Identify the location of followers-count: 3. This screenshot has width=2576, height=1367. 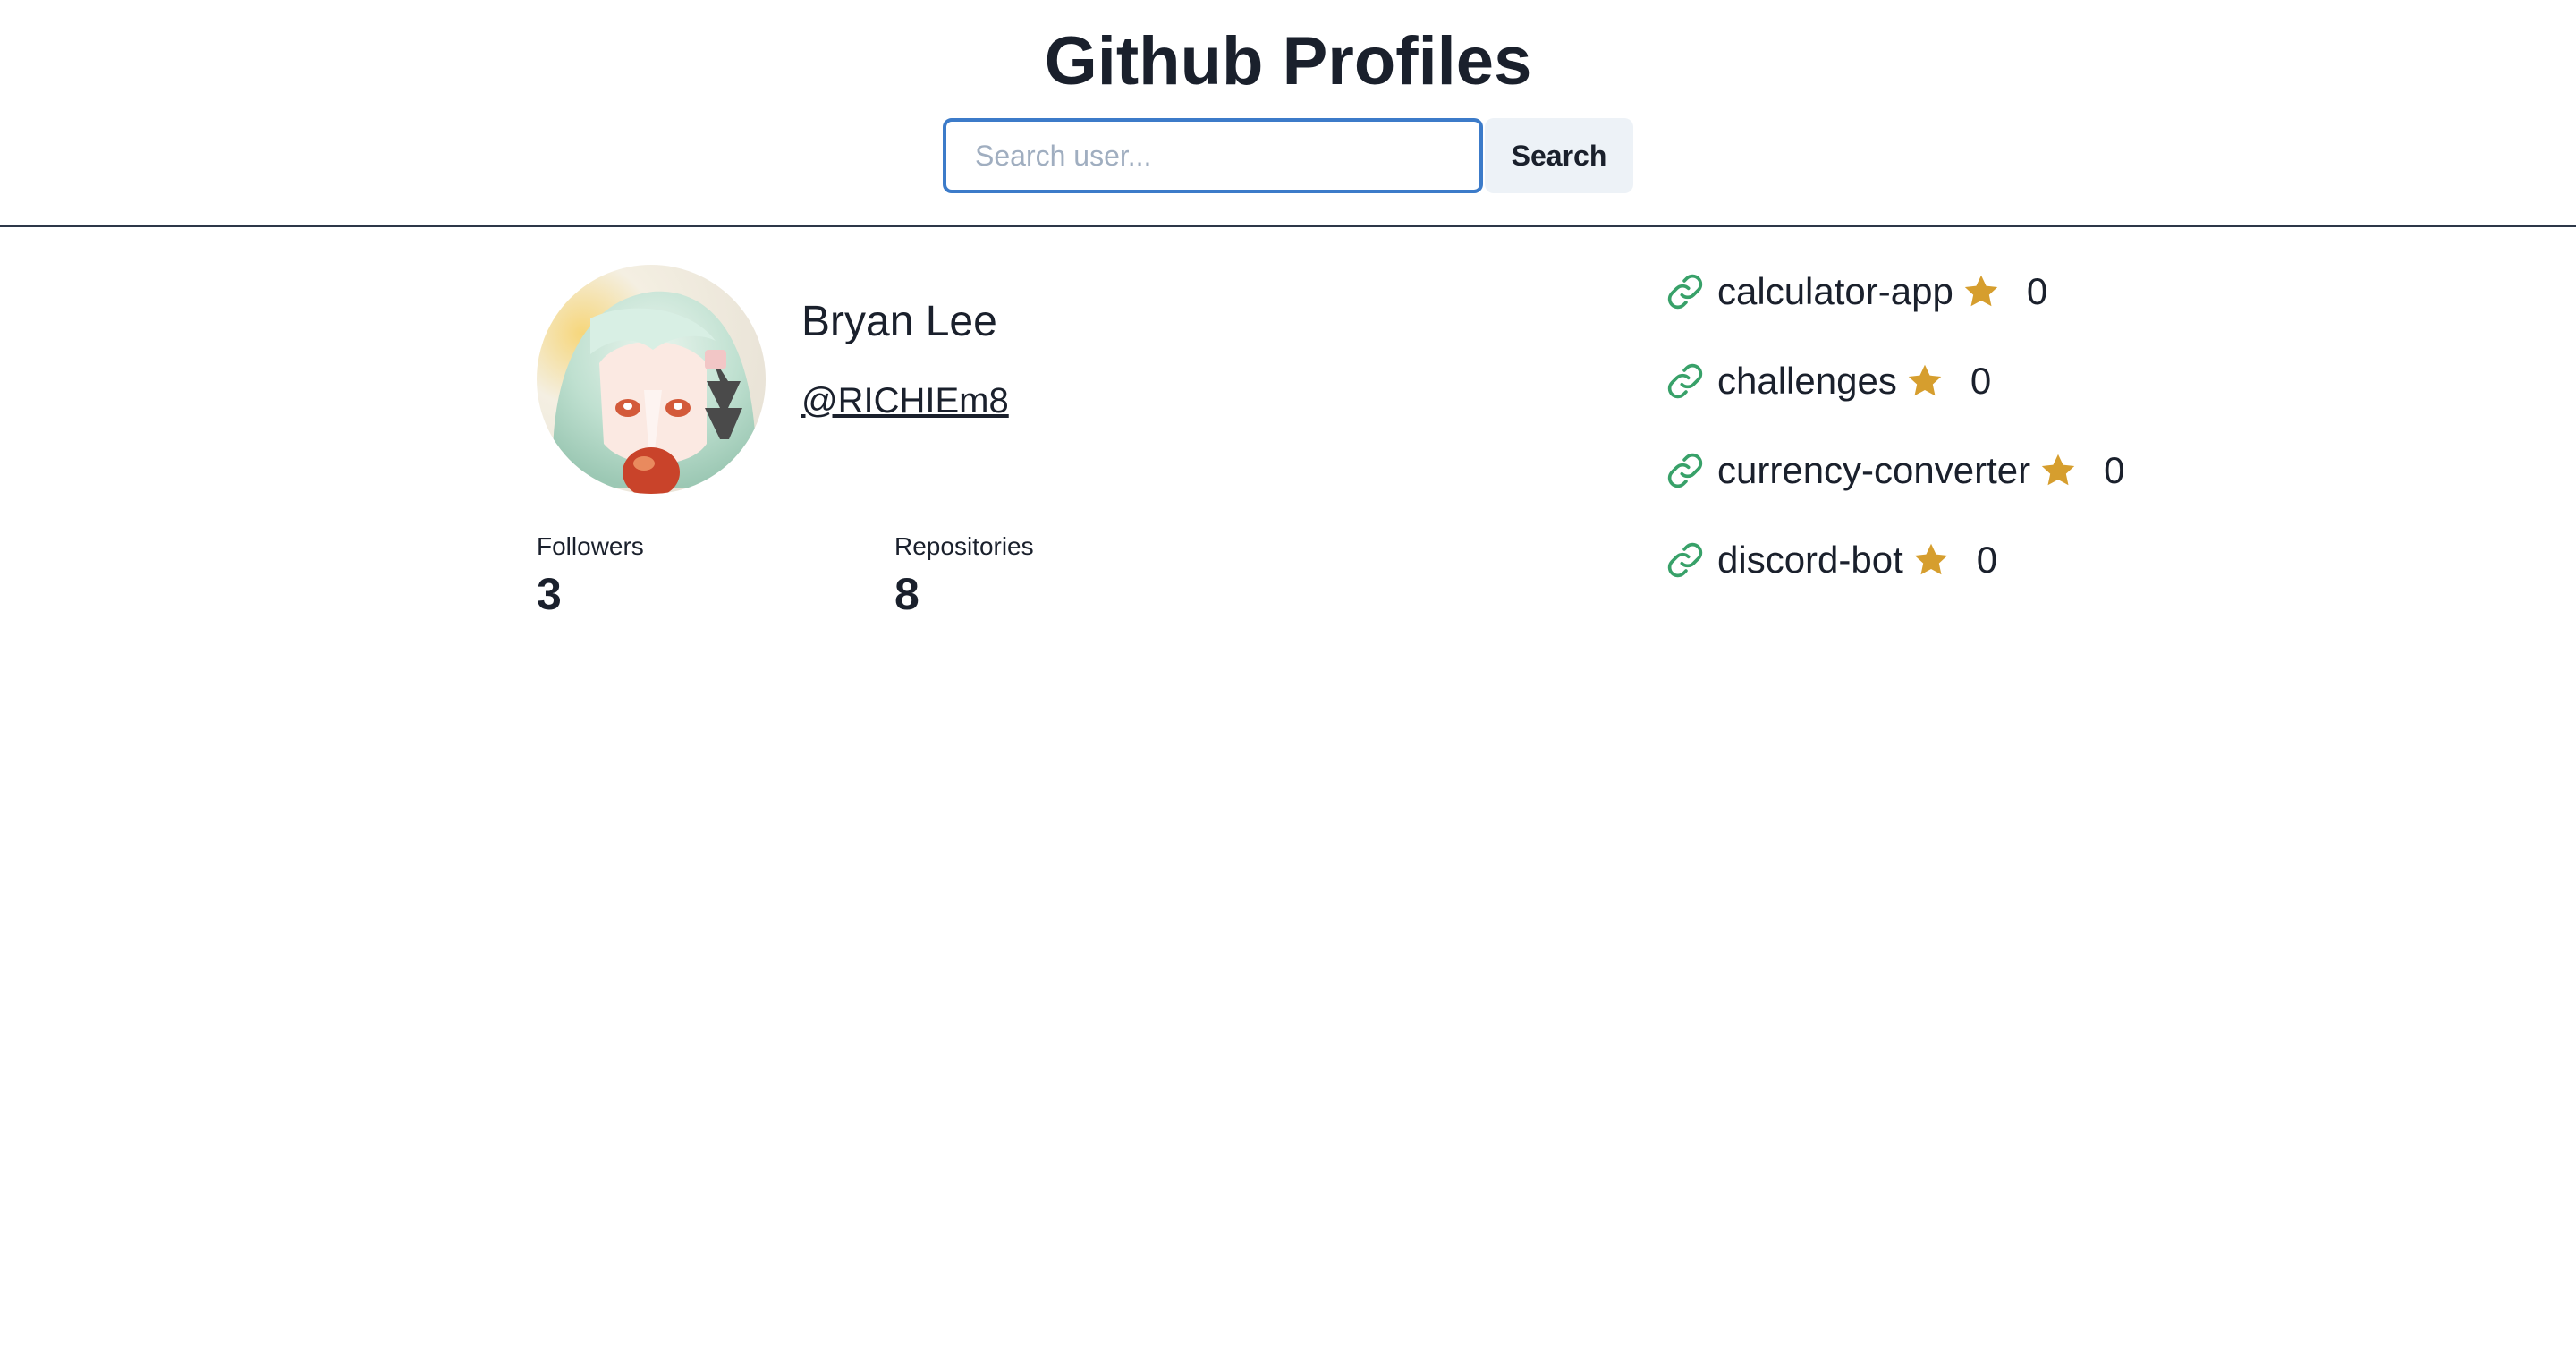
(549, 594).